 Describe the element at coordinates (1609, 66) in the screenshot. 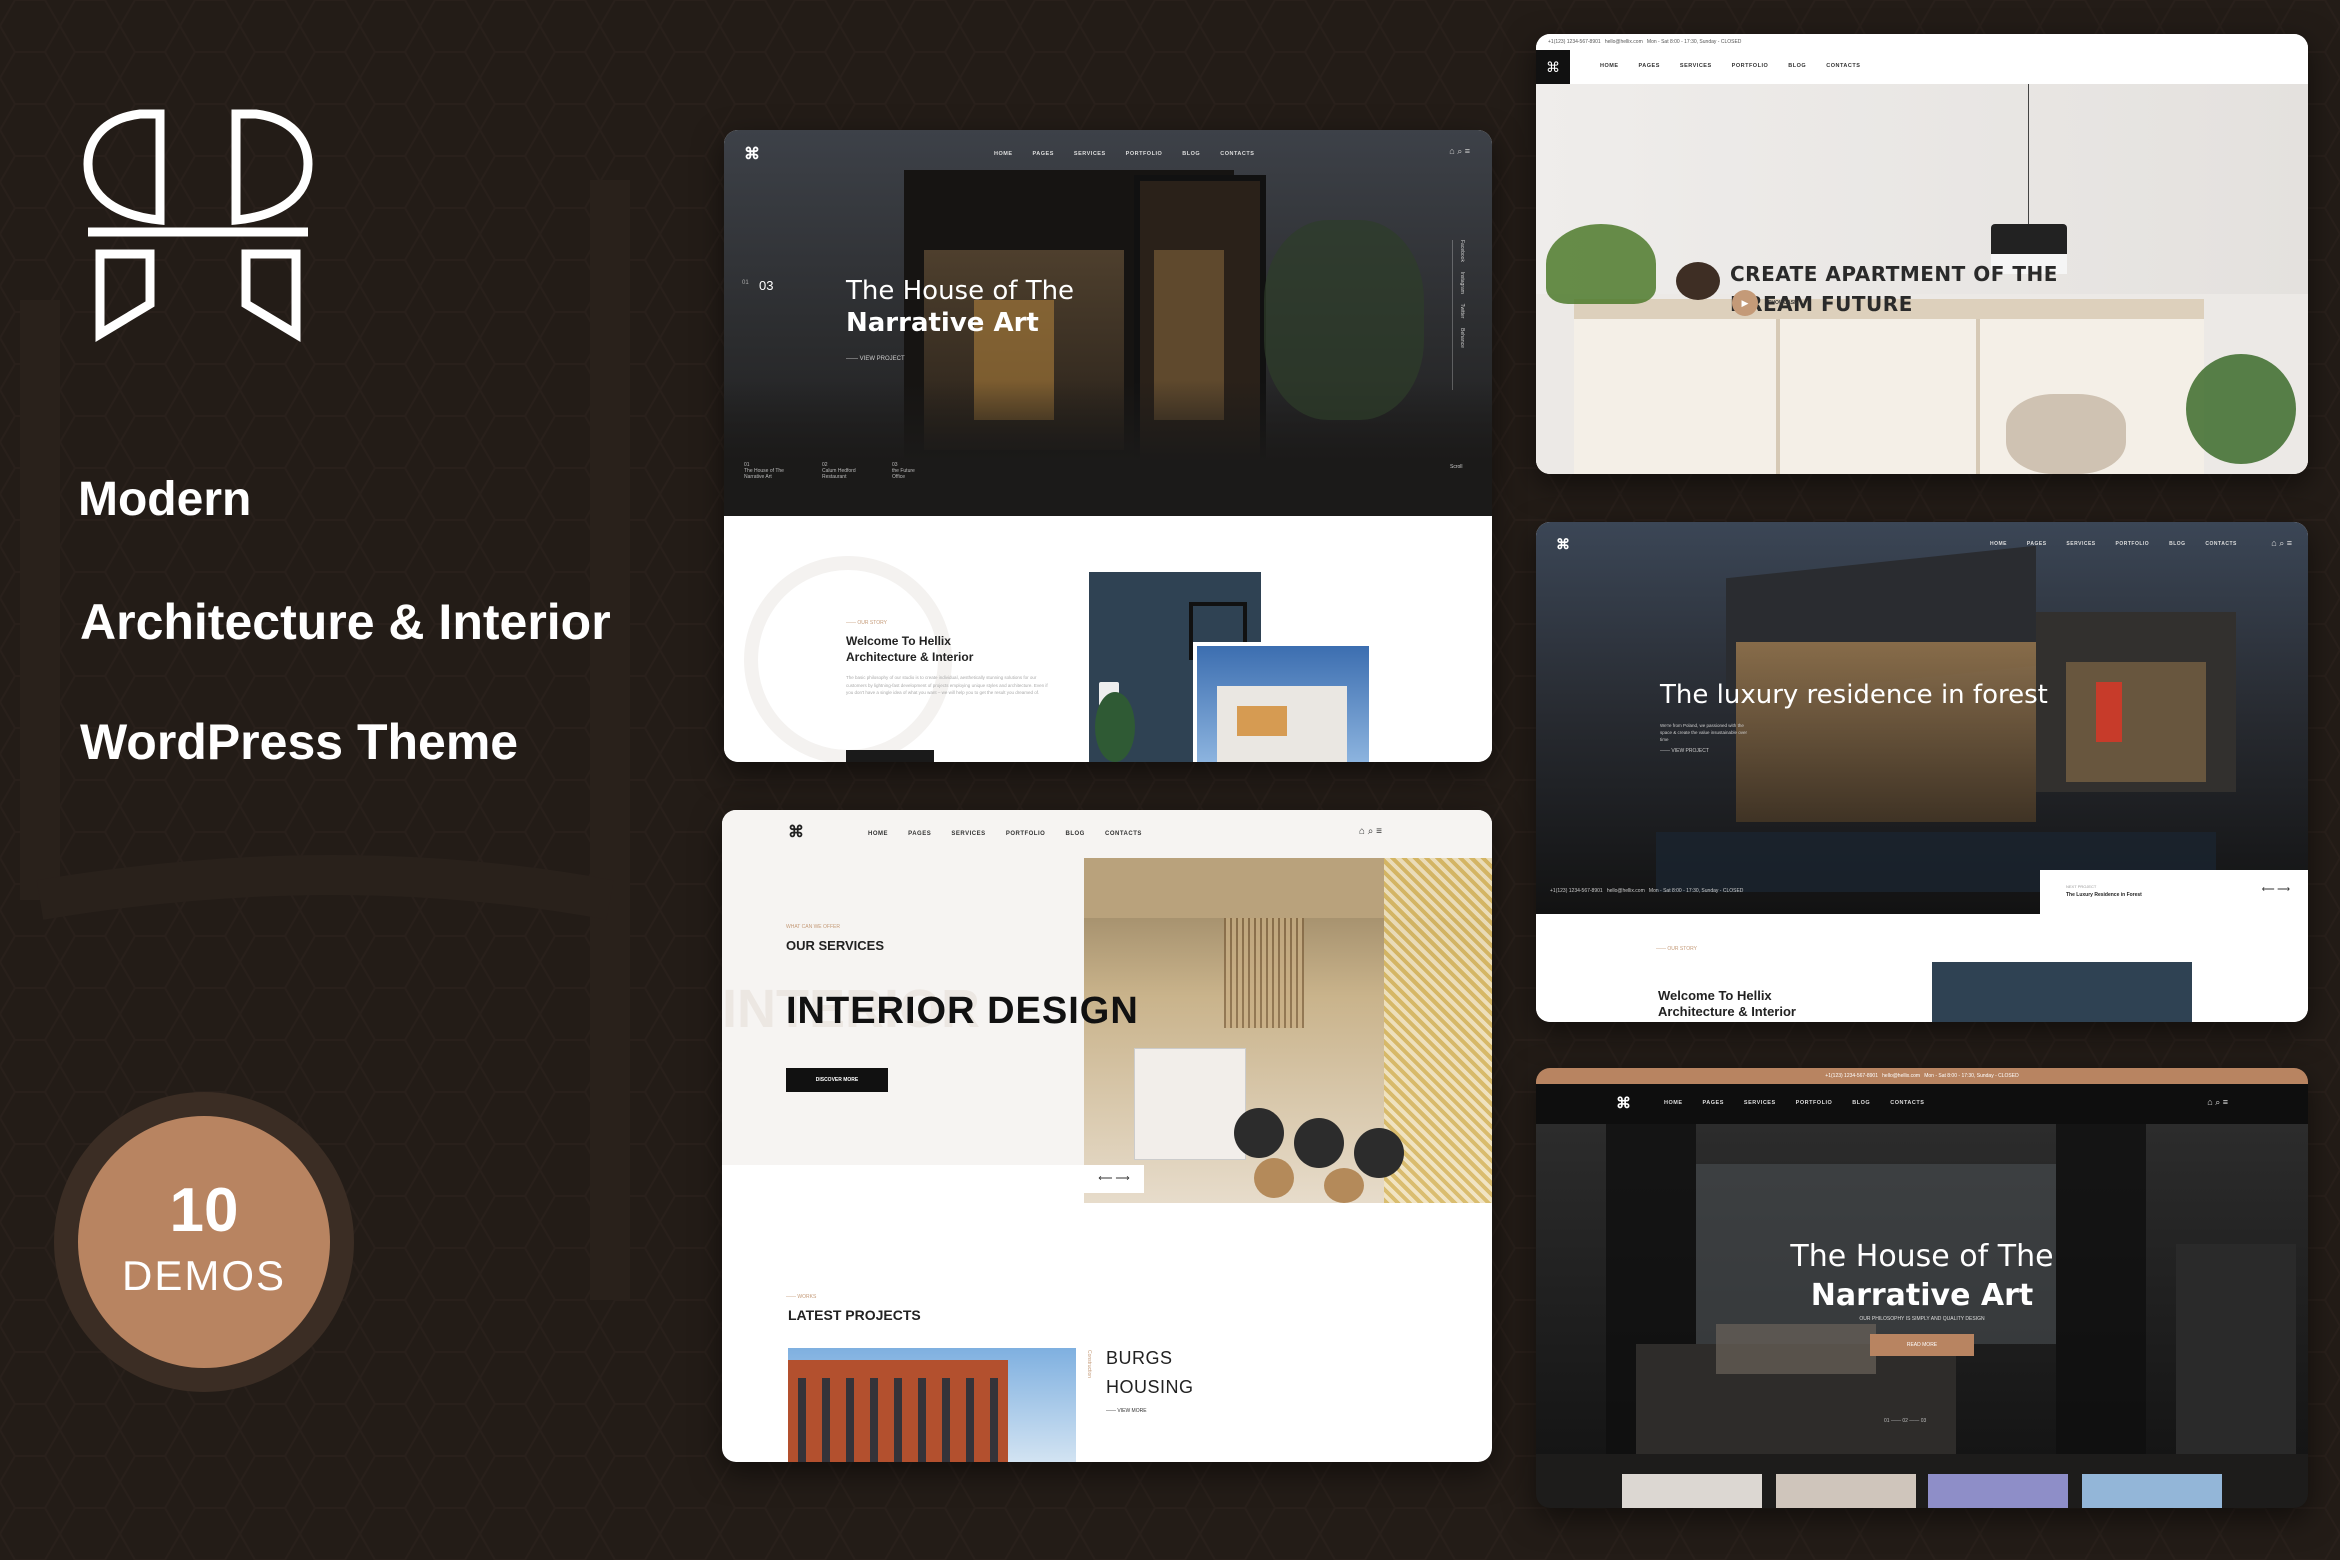

I see `demo2-nav-home: HOME` at that location.